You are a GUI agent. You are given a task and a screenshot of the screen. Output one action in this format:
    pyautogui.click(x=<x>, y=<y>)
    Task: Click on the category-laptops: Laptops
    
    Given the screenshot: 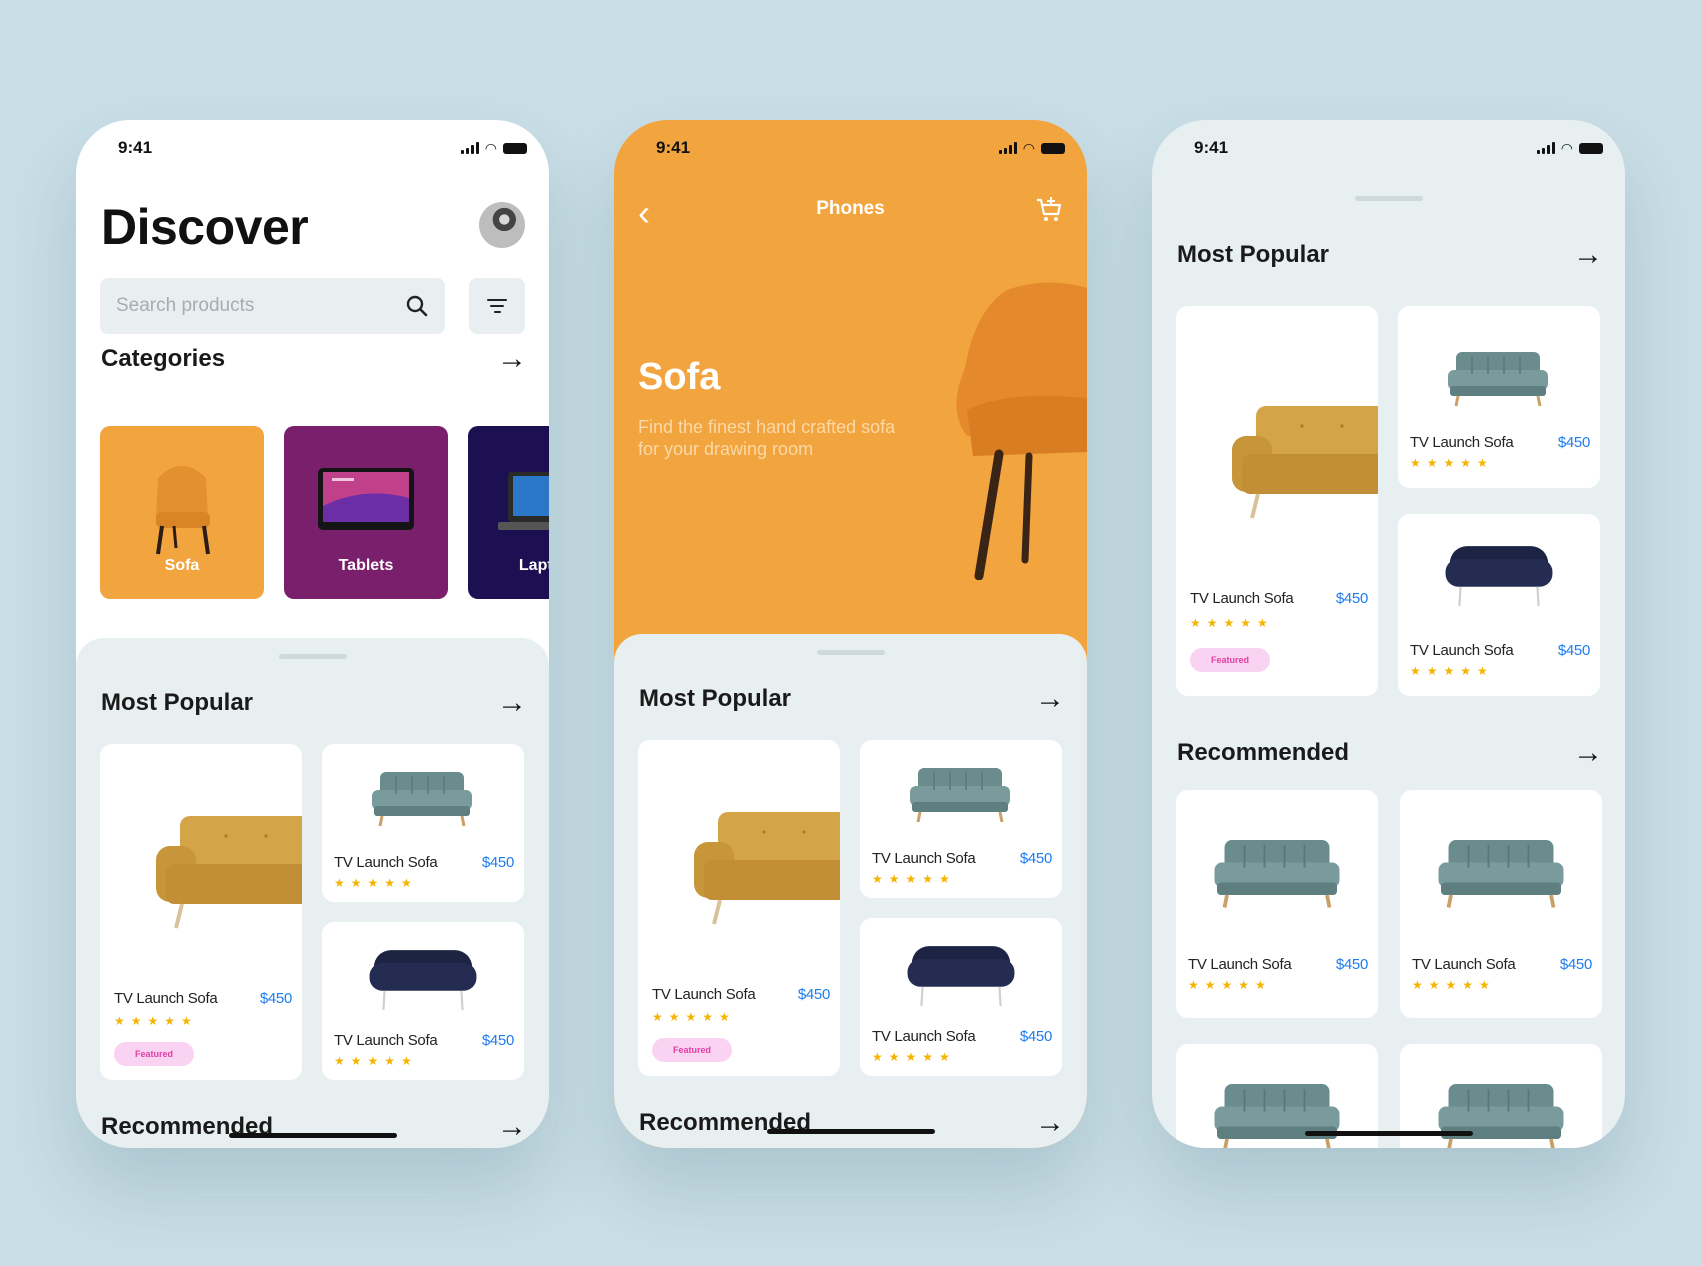 What is the action you would take?
    pyautogui.click(x=508, y=512)
    